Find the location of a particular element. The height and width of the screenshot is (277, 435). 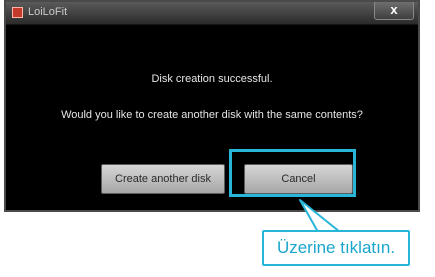

callout-label: Üzerine tıklatın. is located at coordinates (336, 248).